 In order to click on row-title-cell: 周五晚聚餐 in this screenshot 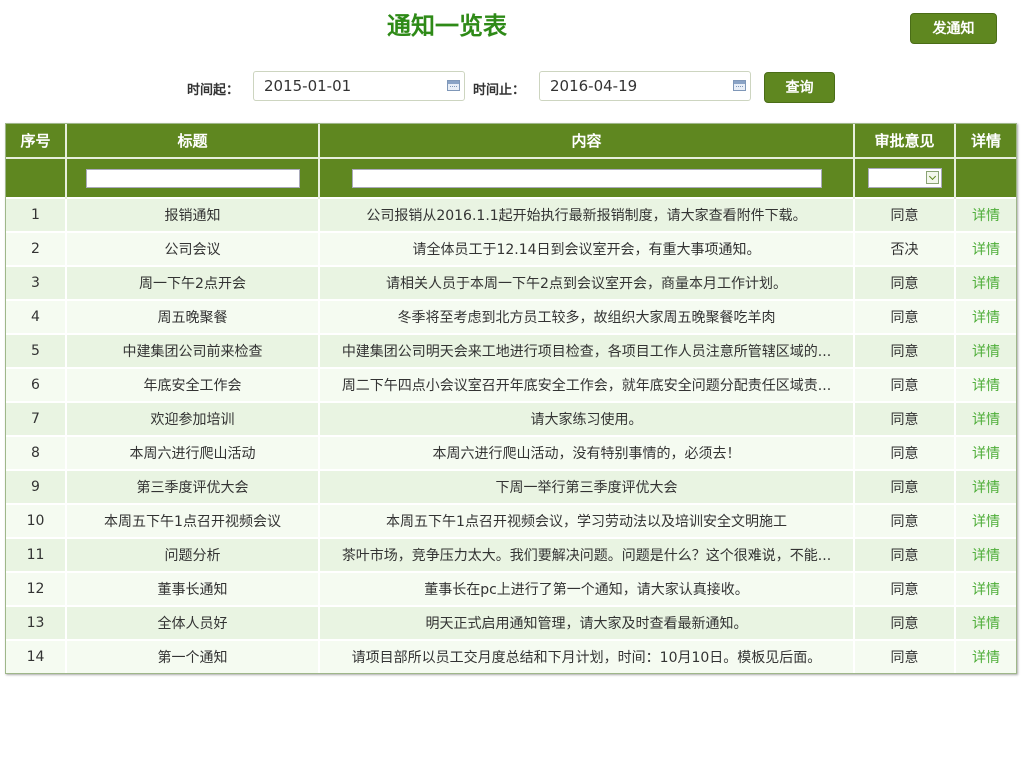, I will do `click(193, 316)`.